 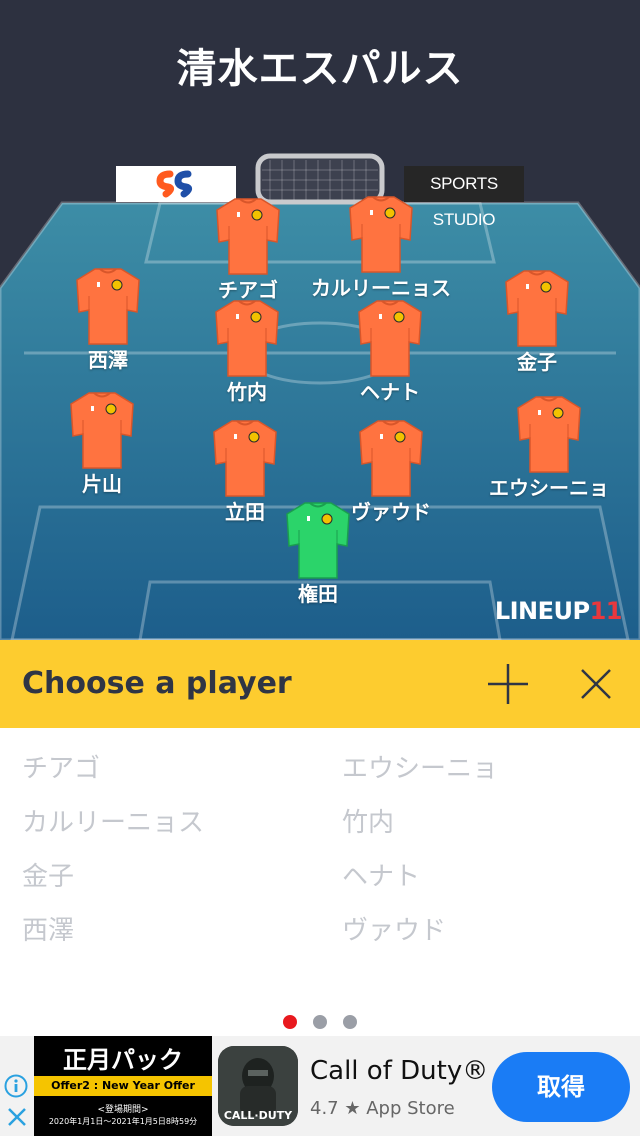 What do you see at coordinates (542, 611) in the screenshot?
I see `brand-text: LINEUP` at bounding box center [542, 611].